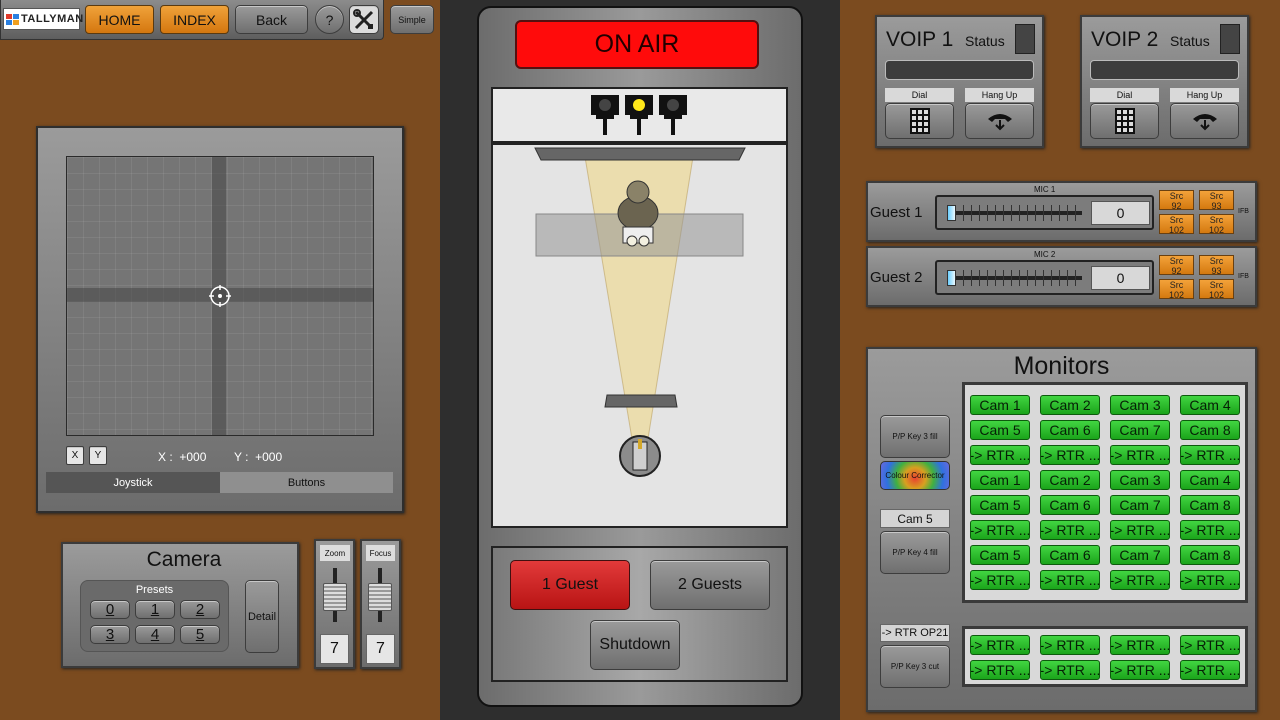 Image resolution: width=1280 pixels, height=720 pixels. I want to click on mic-2-src-102a-button: Src 102, so click(1176, 289).